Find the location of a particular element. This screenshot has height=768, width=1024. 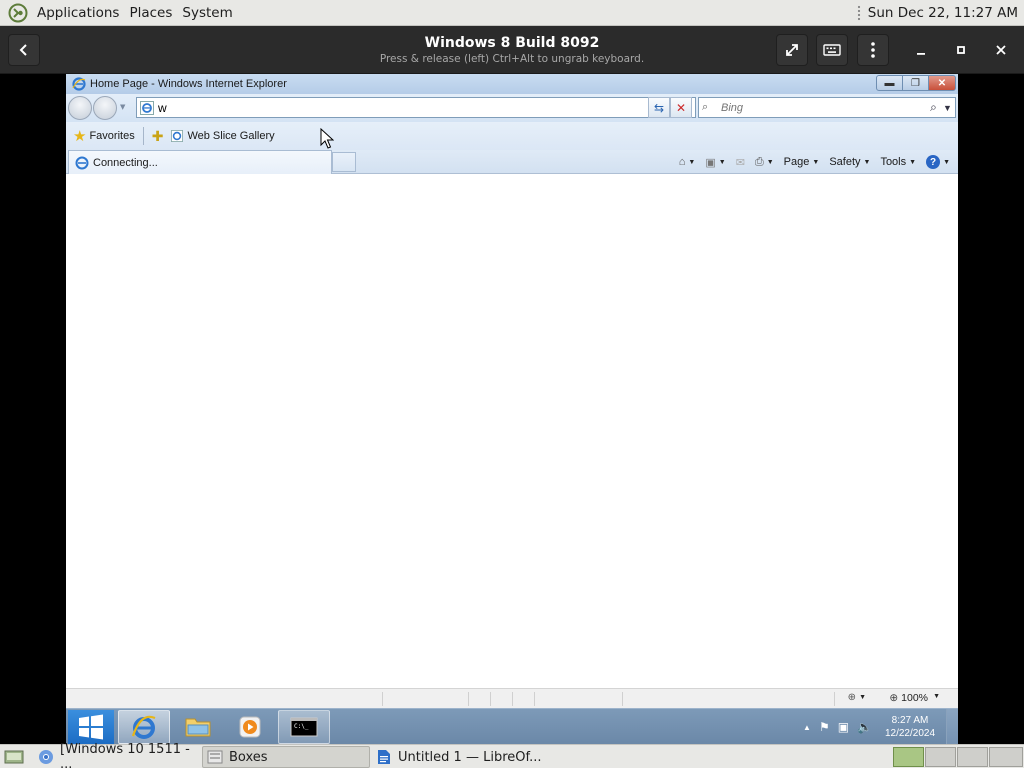

taskbar-command-prompt: C:\_ is located at coordinates (304, 727).